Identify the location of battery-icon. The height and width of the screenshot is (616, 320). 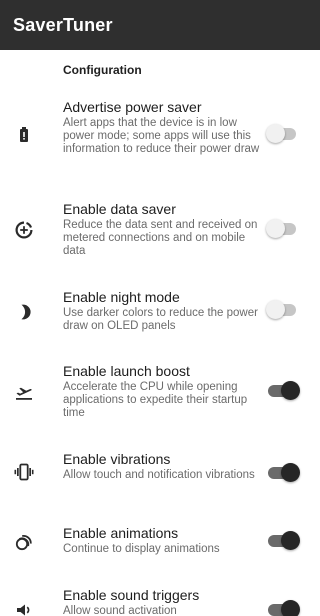
(24, 135).